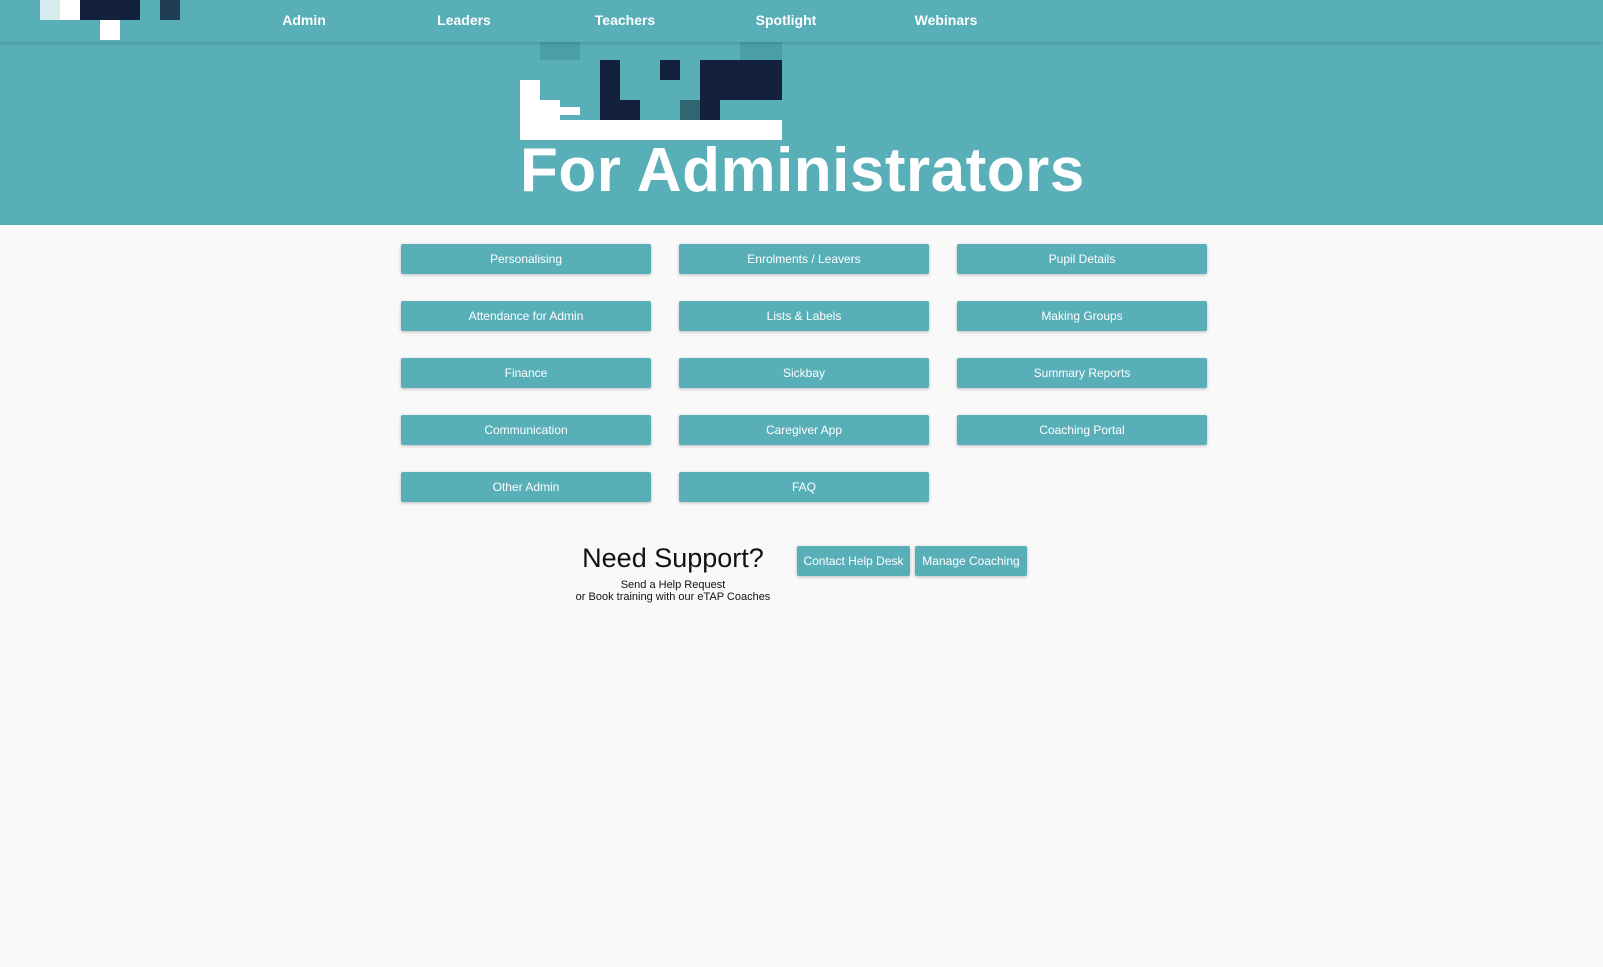 Image resolution: width=1603 pixels, height=967 pixels. What do you see at coordinates (804, 487) in the screenshot?
I see `topic-faq-button: FAQ` at bounding box center [804, 487].